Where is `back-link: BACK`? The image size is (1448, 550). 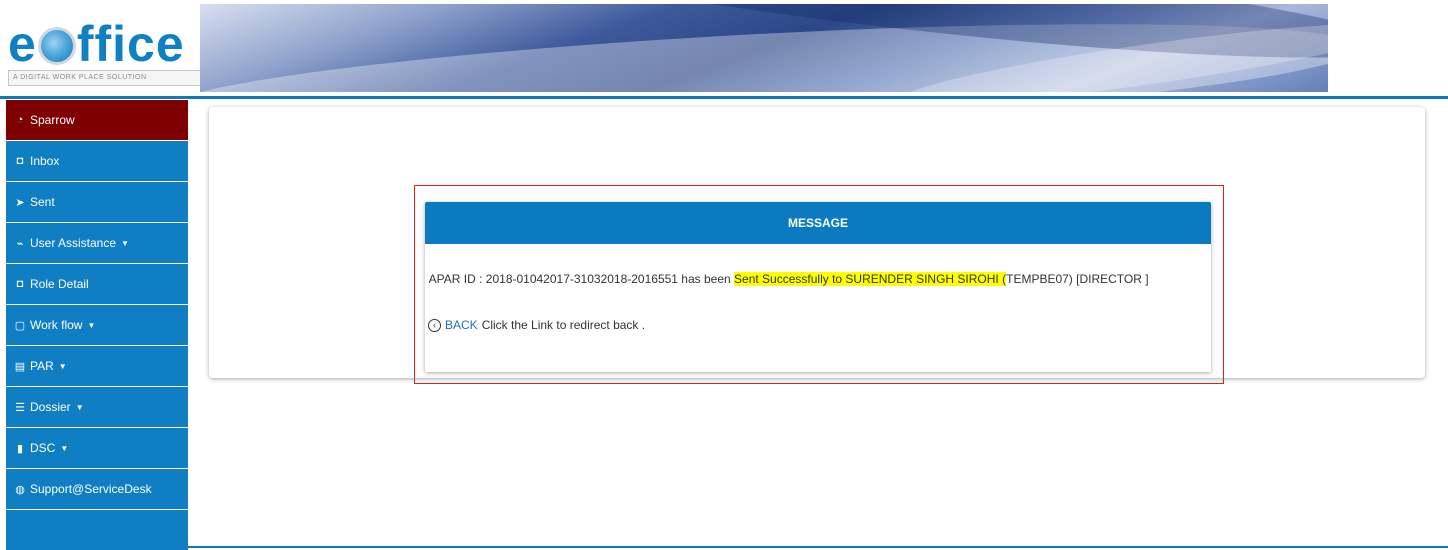
back-link: BACK is located at coordinates (461, 325).